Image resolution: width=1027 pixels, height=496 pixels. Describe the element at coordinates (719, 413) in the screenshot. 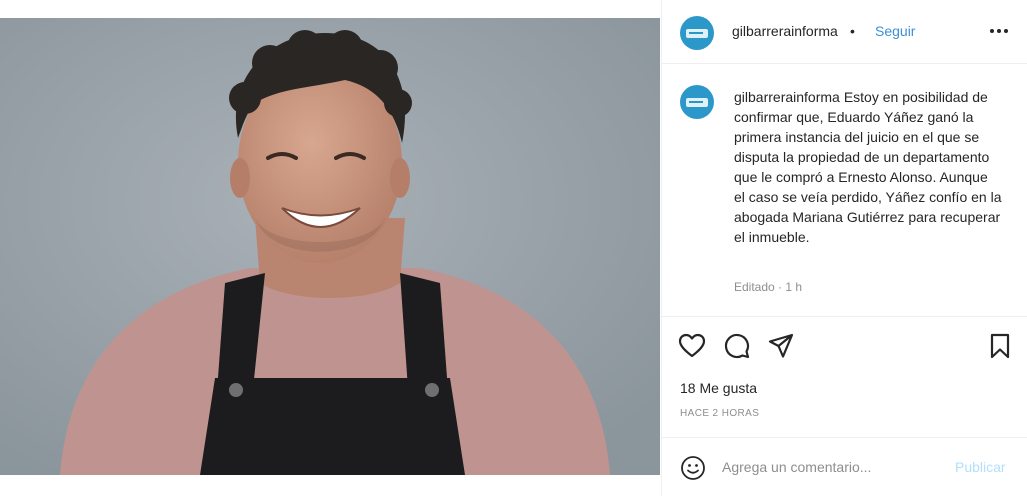

I see `post-timestamp: HACE 2 HORAS` at that location.